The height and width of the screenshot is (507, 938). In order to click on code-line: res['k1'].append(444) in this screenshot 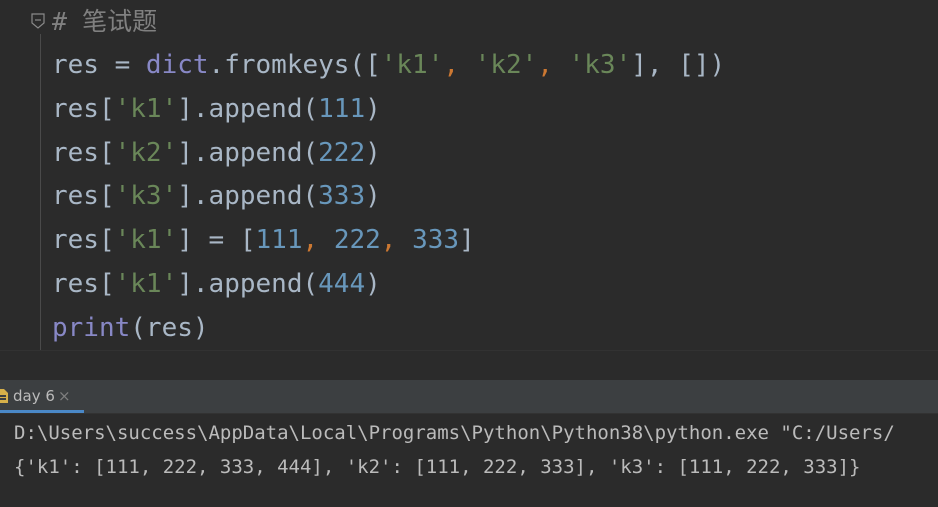, I will do `click(216, 284)`.